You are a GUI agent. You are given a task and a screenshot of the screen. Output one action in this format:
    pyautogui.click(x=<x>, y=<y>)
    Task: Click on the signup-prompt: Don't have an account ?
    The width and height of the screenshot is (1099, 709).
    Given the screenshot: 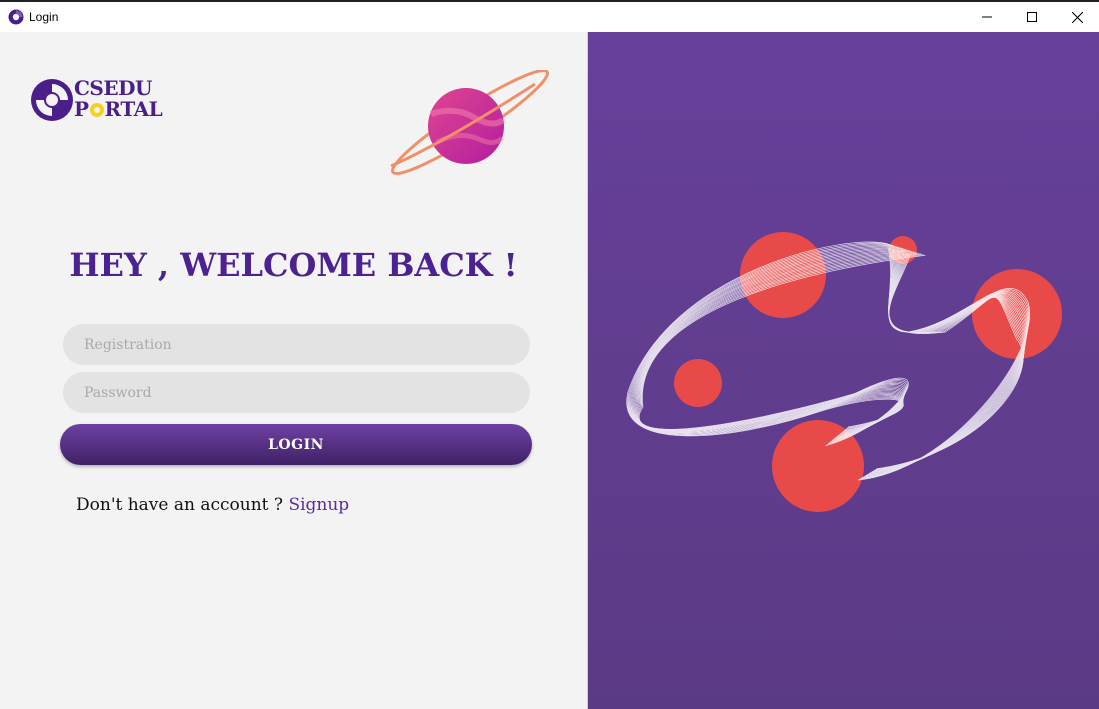 What is the action you would take?
    pyautogui.click(x=180, y=505)
    